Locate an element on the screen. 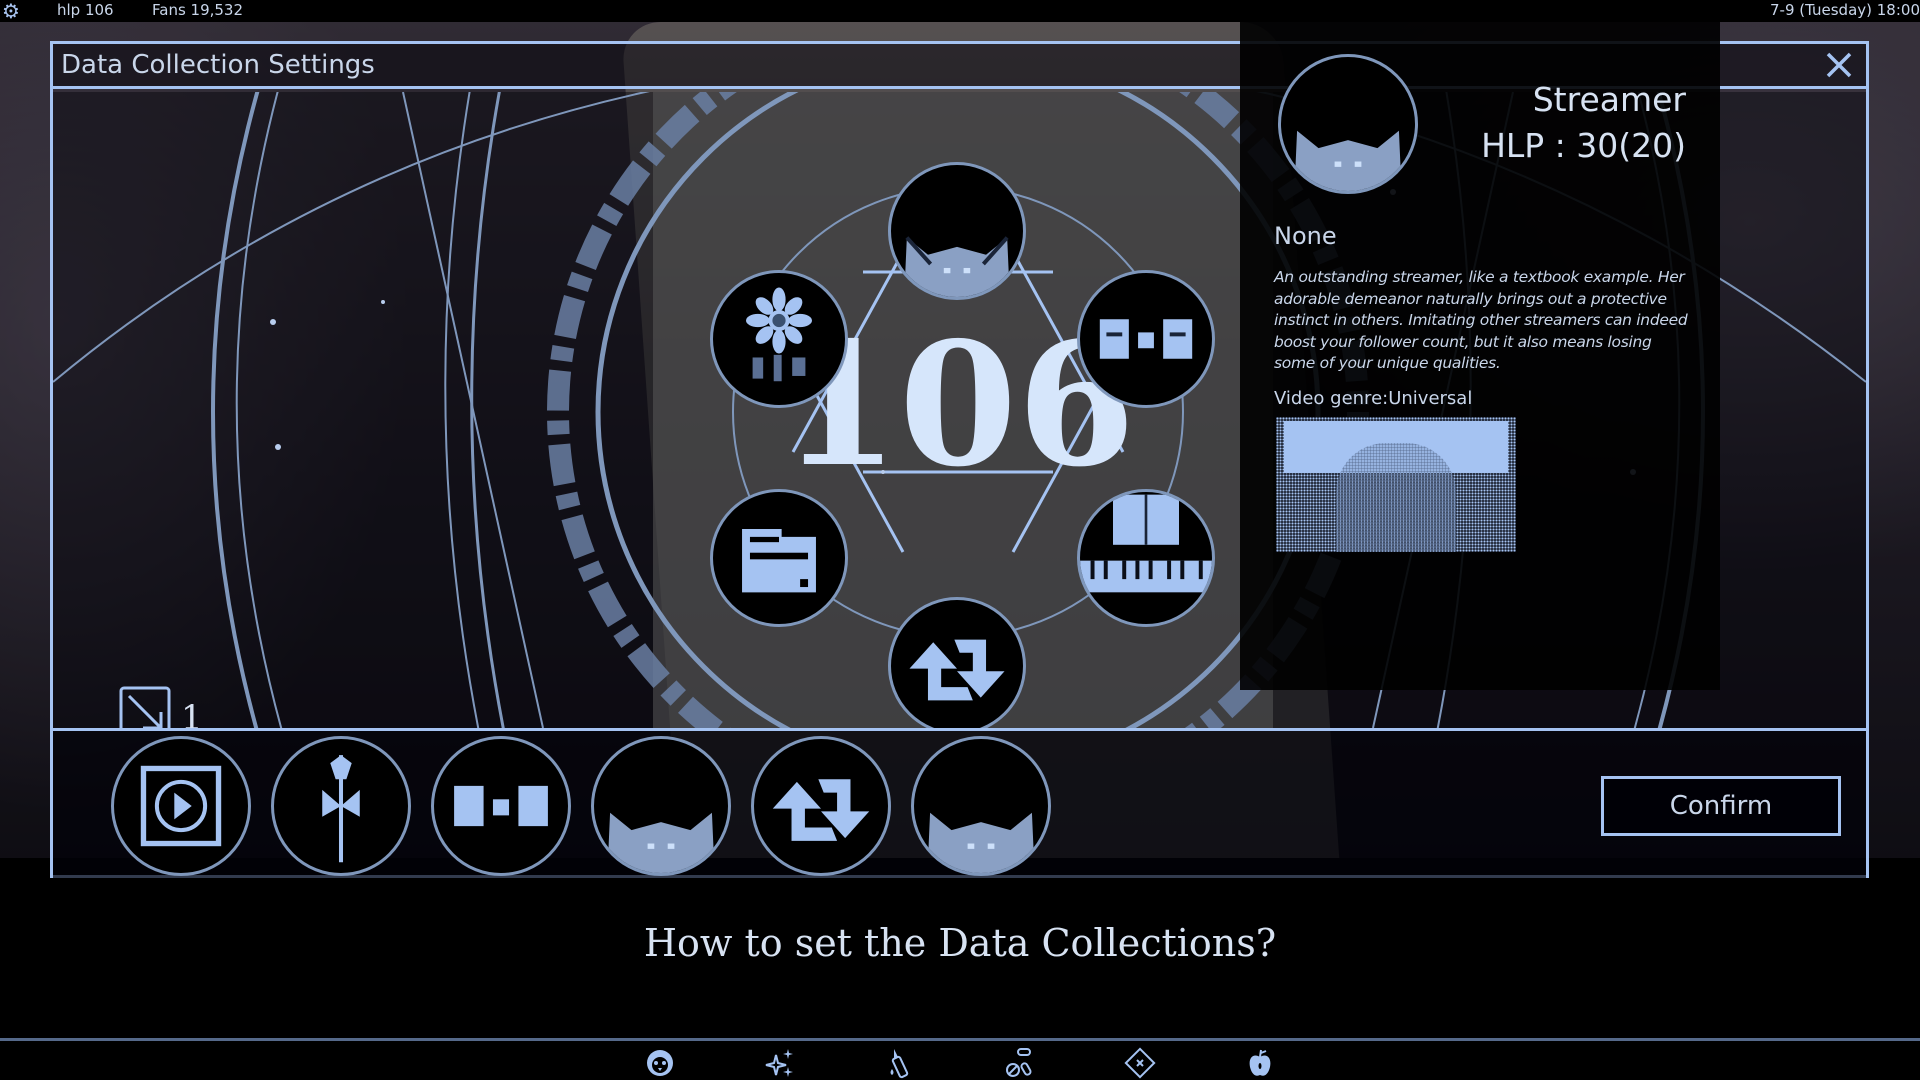 This screenshot has width=1920, height=1080. node-lower-right is located at coordinates (1146, 558).